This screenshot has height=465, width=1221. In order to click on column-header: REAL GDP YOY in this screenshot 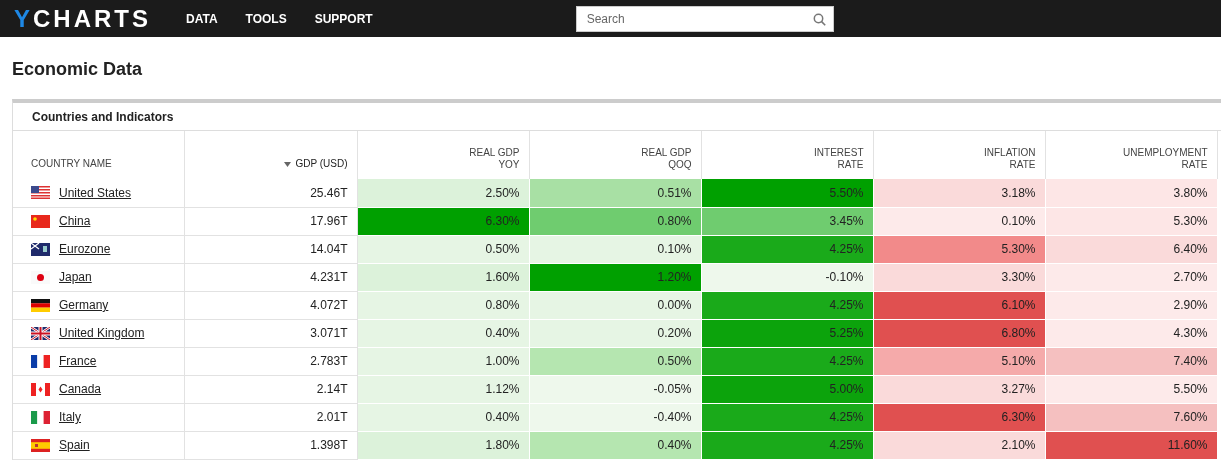, I will do `click(494, 159)`.